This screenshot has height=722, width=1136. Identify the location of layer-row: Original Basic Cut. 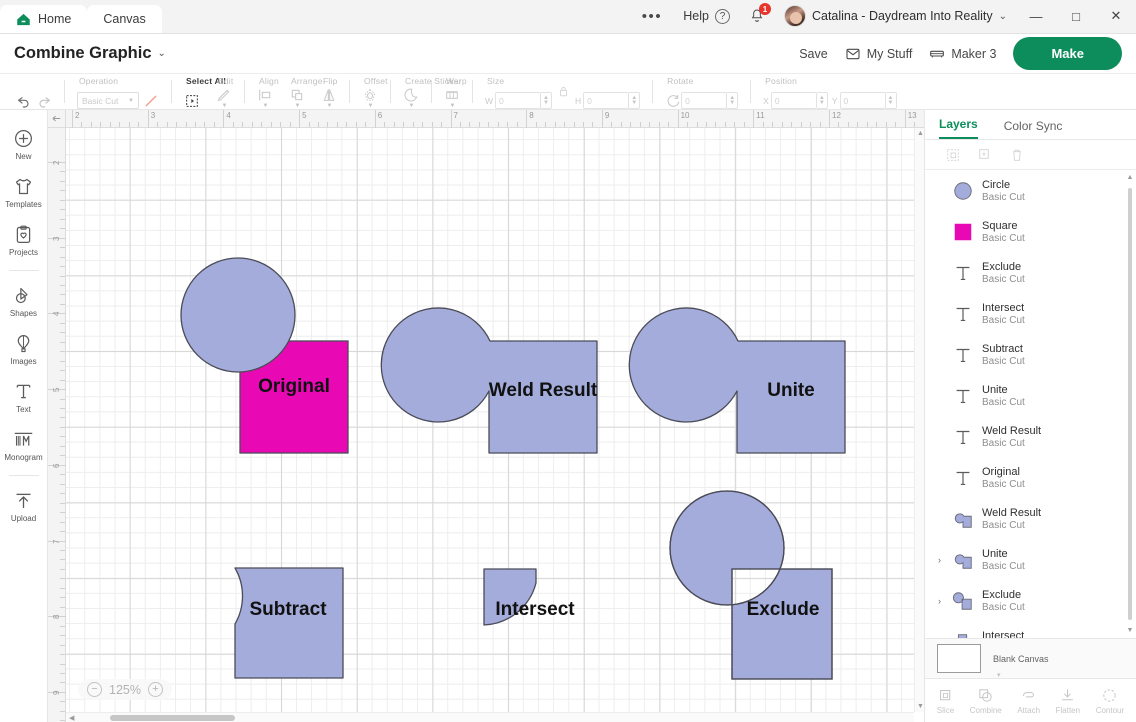
(1030, 477).